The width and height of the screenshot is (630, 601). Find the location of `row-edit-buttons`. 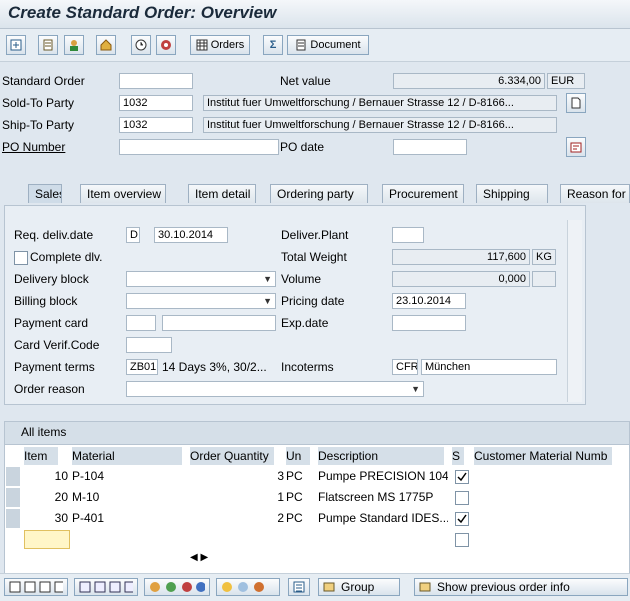

row-edit-buttons is located at coordinates (106, 587).